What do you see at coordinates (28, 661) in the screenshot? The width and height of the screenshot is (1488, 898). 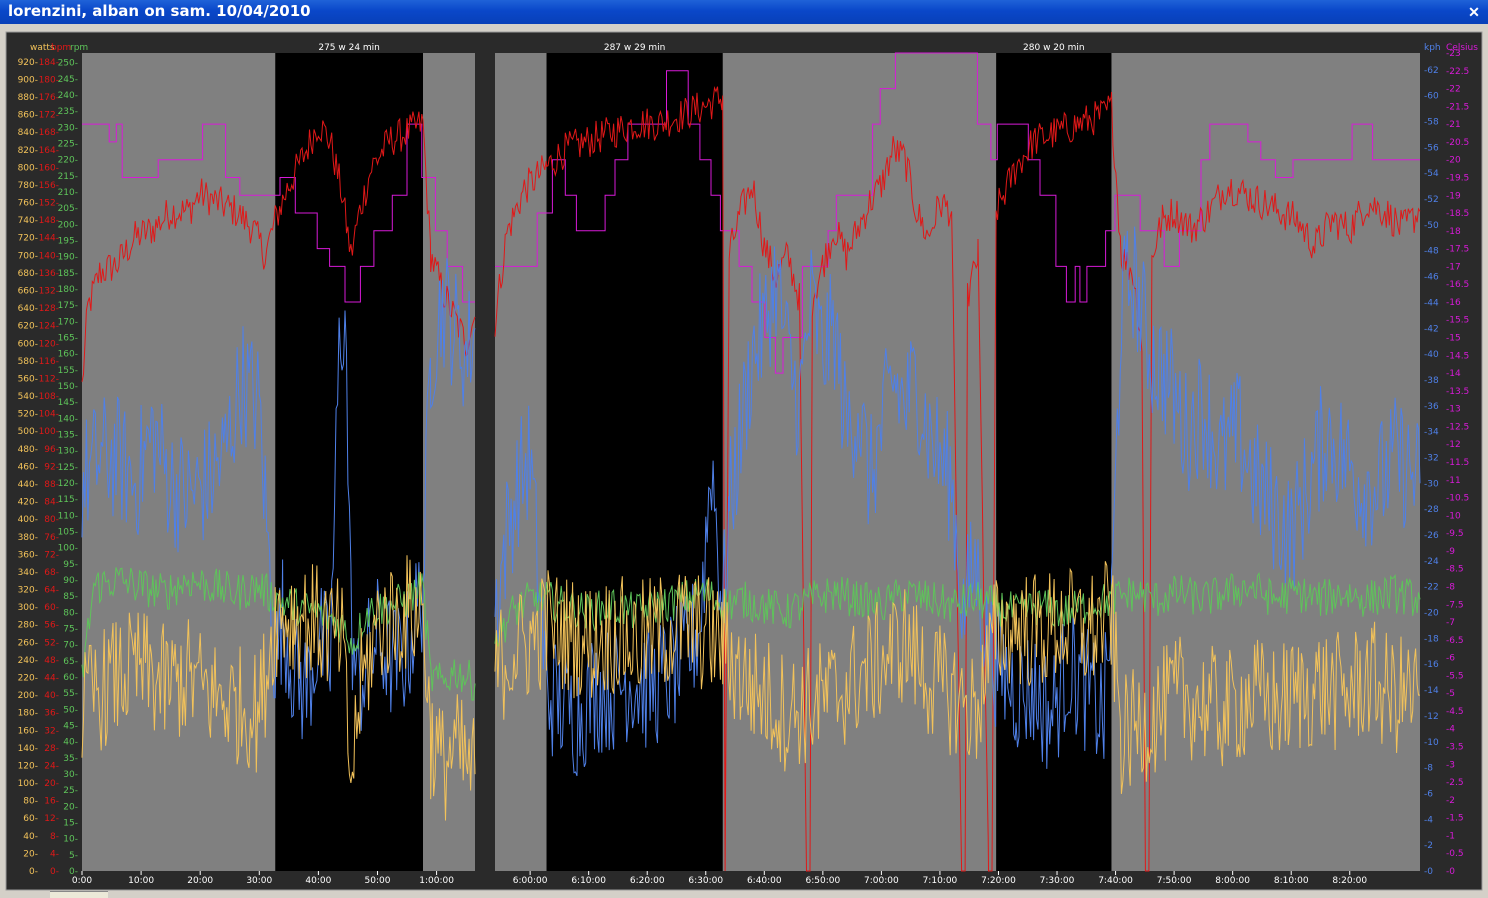 I see `y-tick-label-watts: 240-` at bounding box center [28, 661].